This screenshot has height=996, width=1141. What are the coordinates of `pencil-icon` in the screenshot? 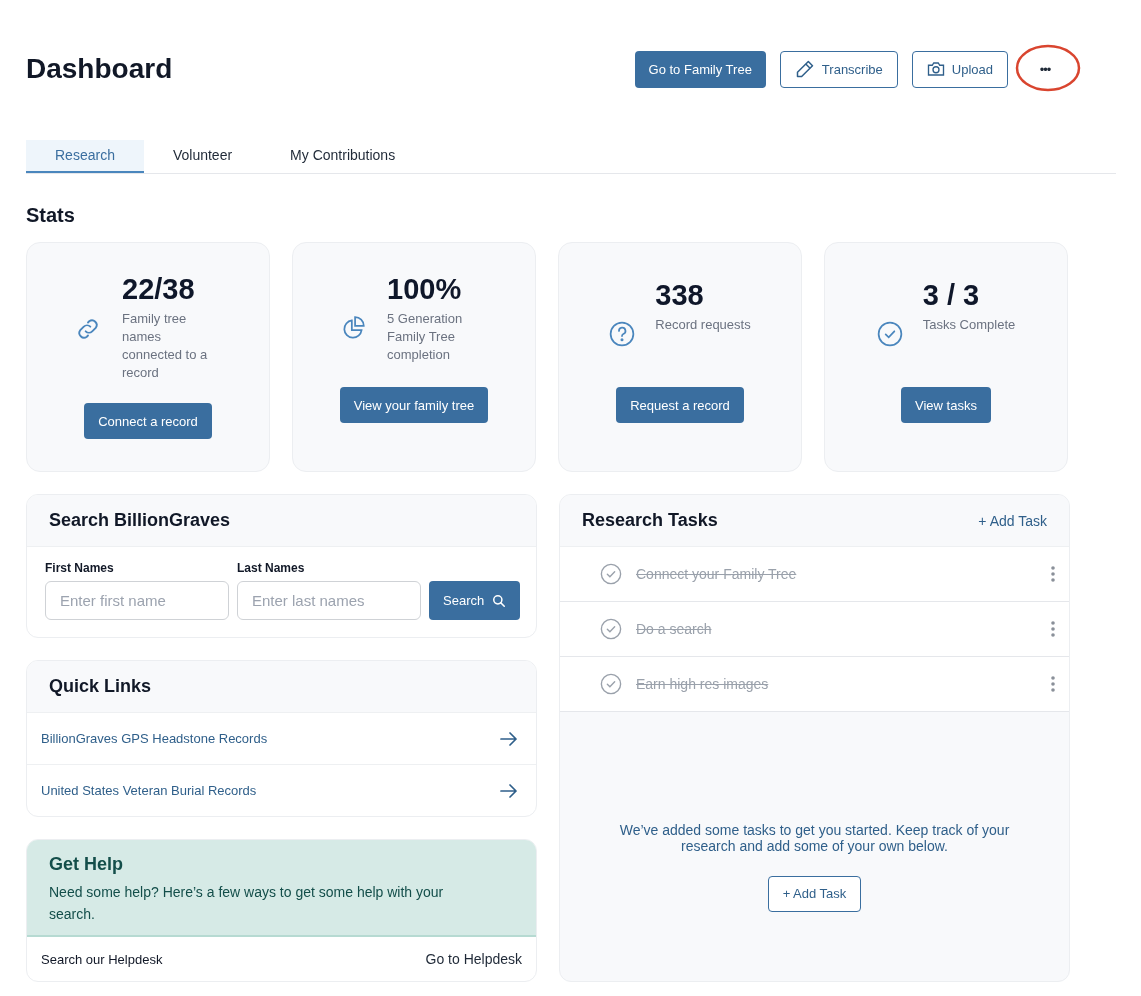 It's located at (804, 69).